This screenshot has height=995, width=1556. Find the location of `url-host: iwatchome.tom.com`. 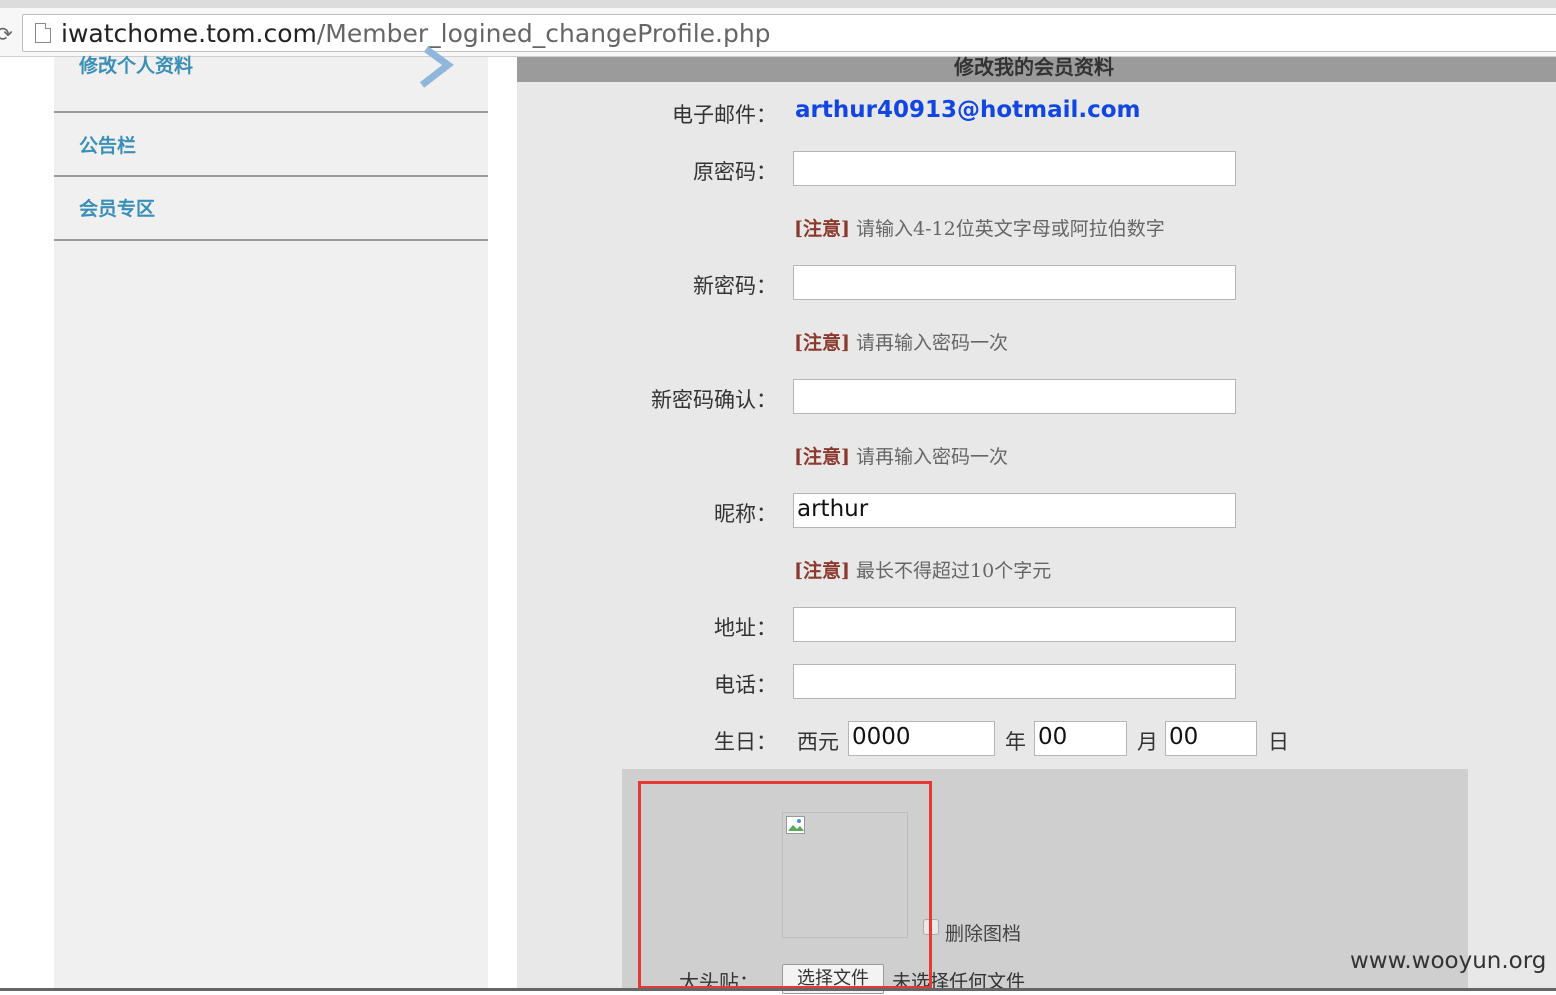

url-host: iwatchome.tom.com is located at coordinates (189, 33).